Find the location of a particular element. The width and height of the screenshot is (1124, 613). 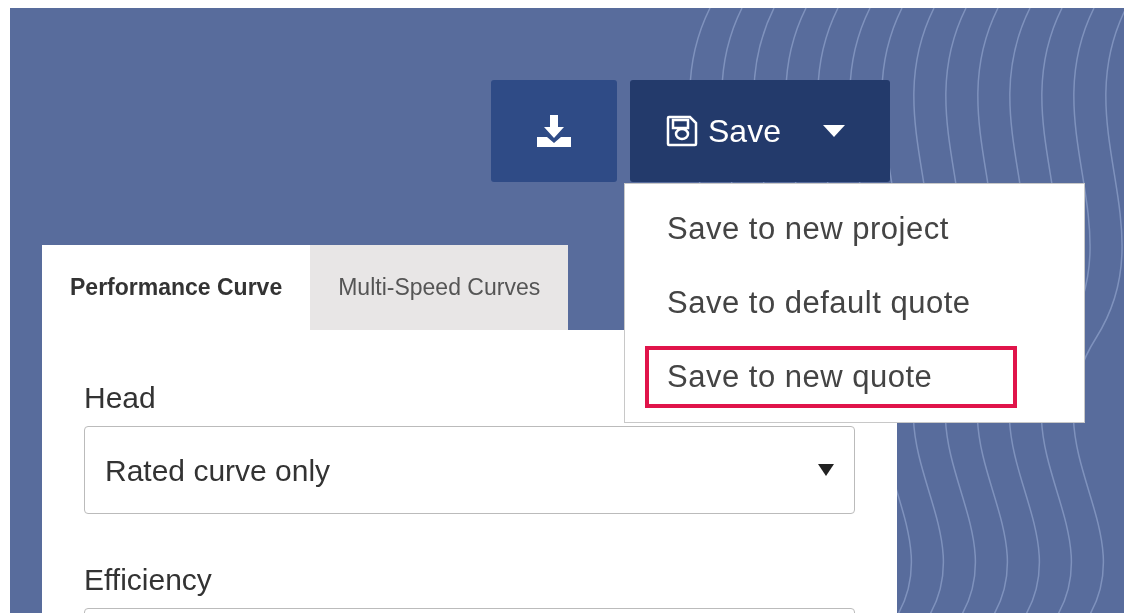

download-button is located at coordinates (554, 131).